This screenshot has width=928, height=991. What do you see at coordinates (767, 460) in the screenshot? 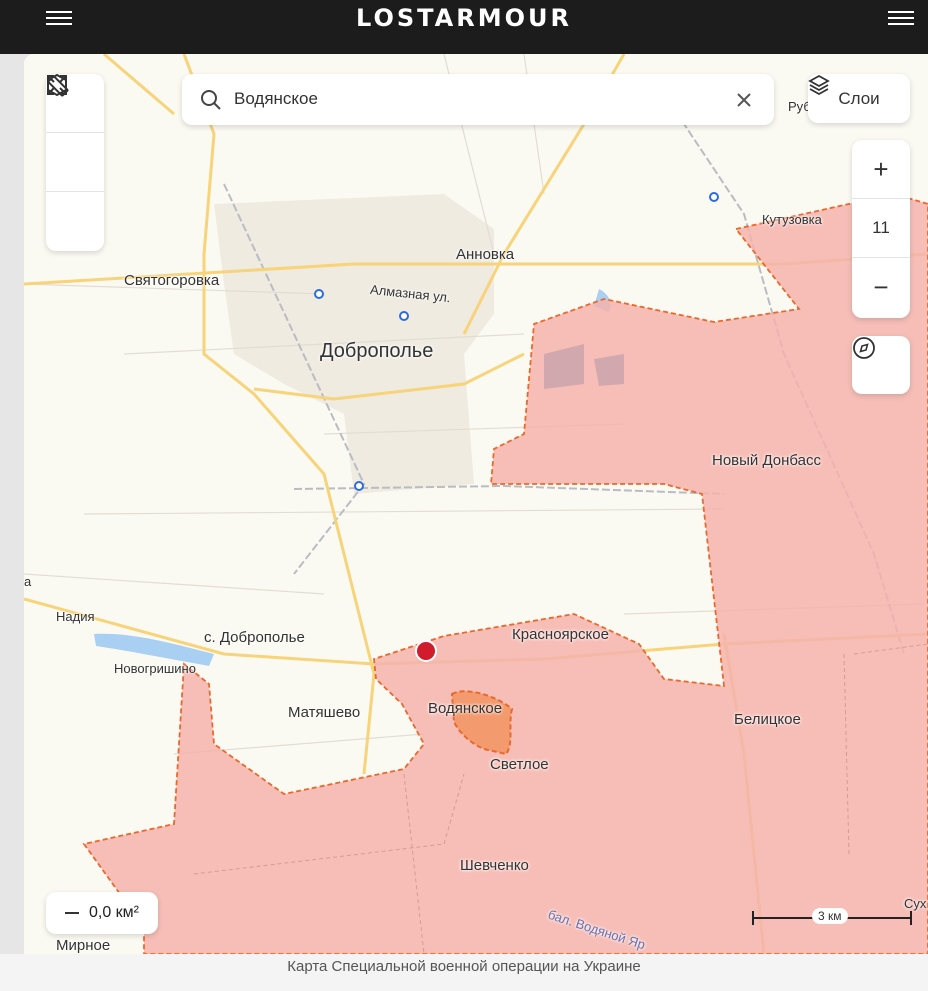
I see `label-novy-donbass: Новый Донбасс` at bounding box center [767, 460].